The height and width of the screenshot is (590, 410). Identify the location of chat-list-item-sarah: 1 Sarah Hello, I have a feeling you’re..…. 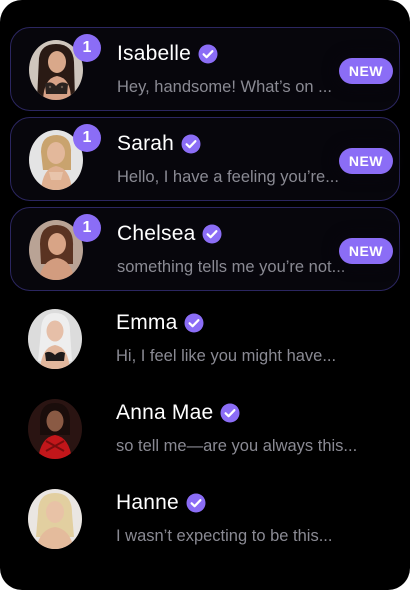
(205, 159).